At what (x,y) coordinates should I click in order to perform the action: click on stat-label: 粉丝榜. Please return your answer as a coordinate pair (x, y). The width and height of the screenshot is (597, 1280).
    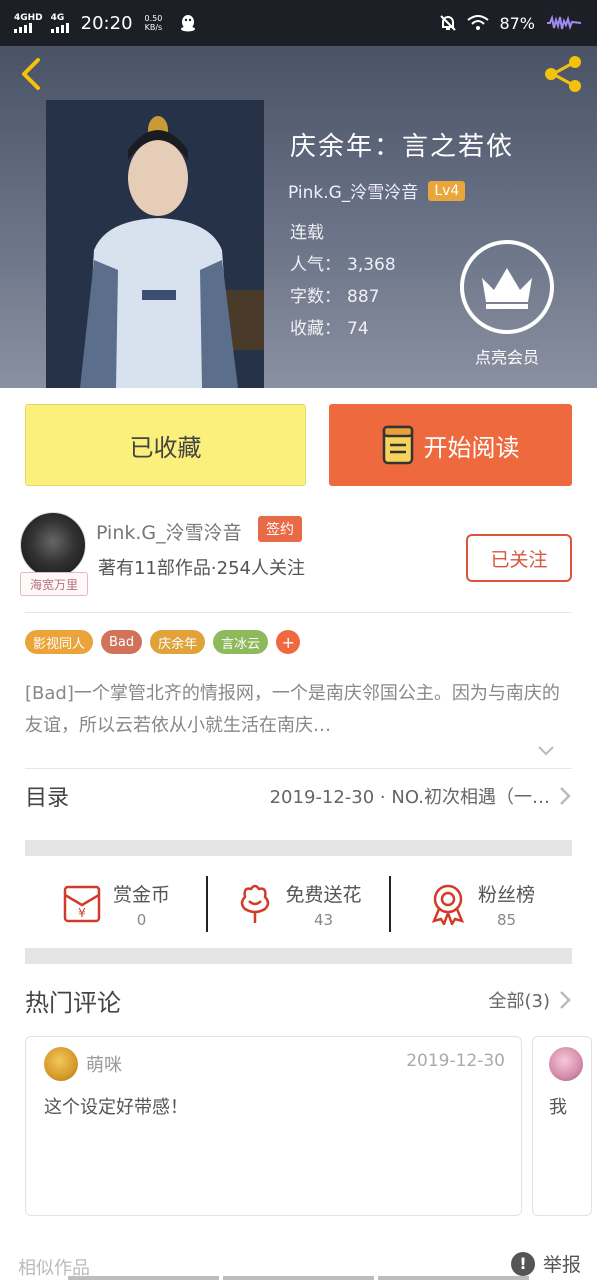
    Looking at the image, I should click on (506, 894).